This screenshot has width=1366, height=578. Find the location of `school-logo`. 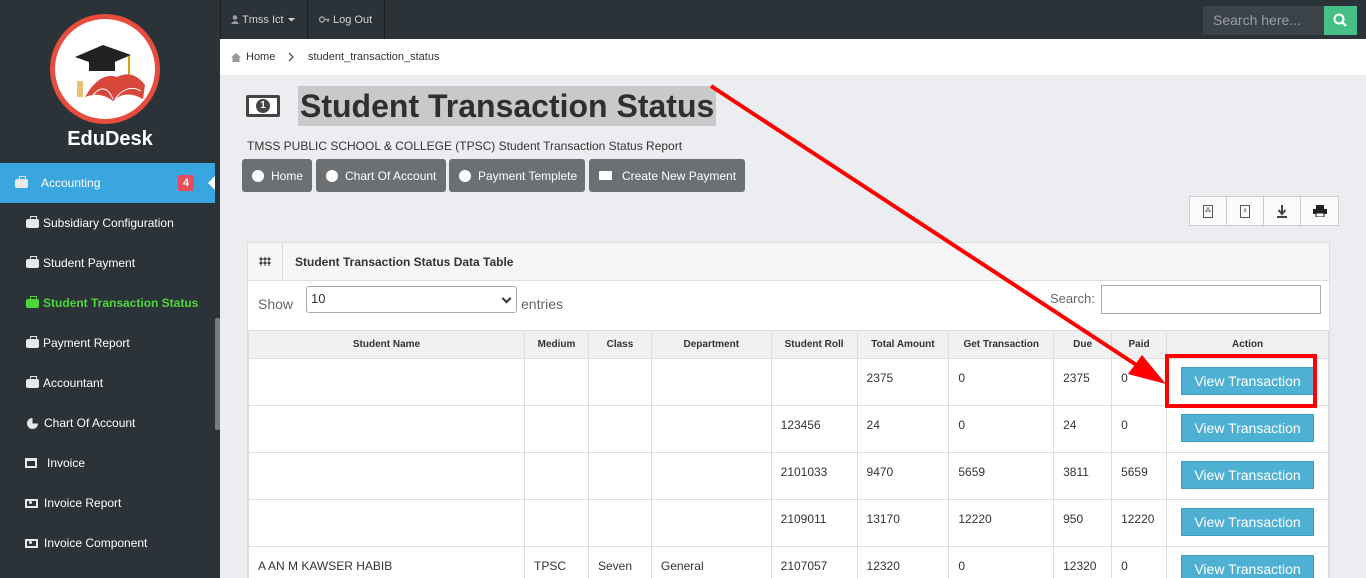

school-logo is located at coordinates (105, 69).